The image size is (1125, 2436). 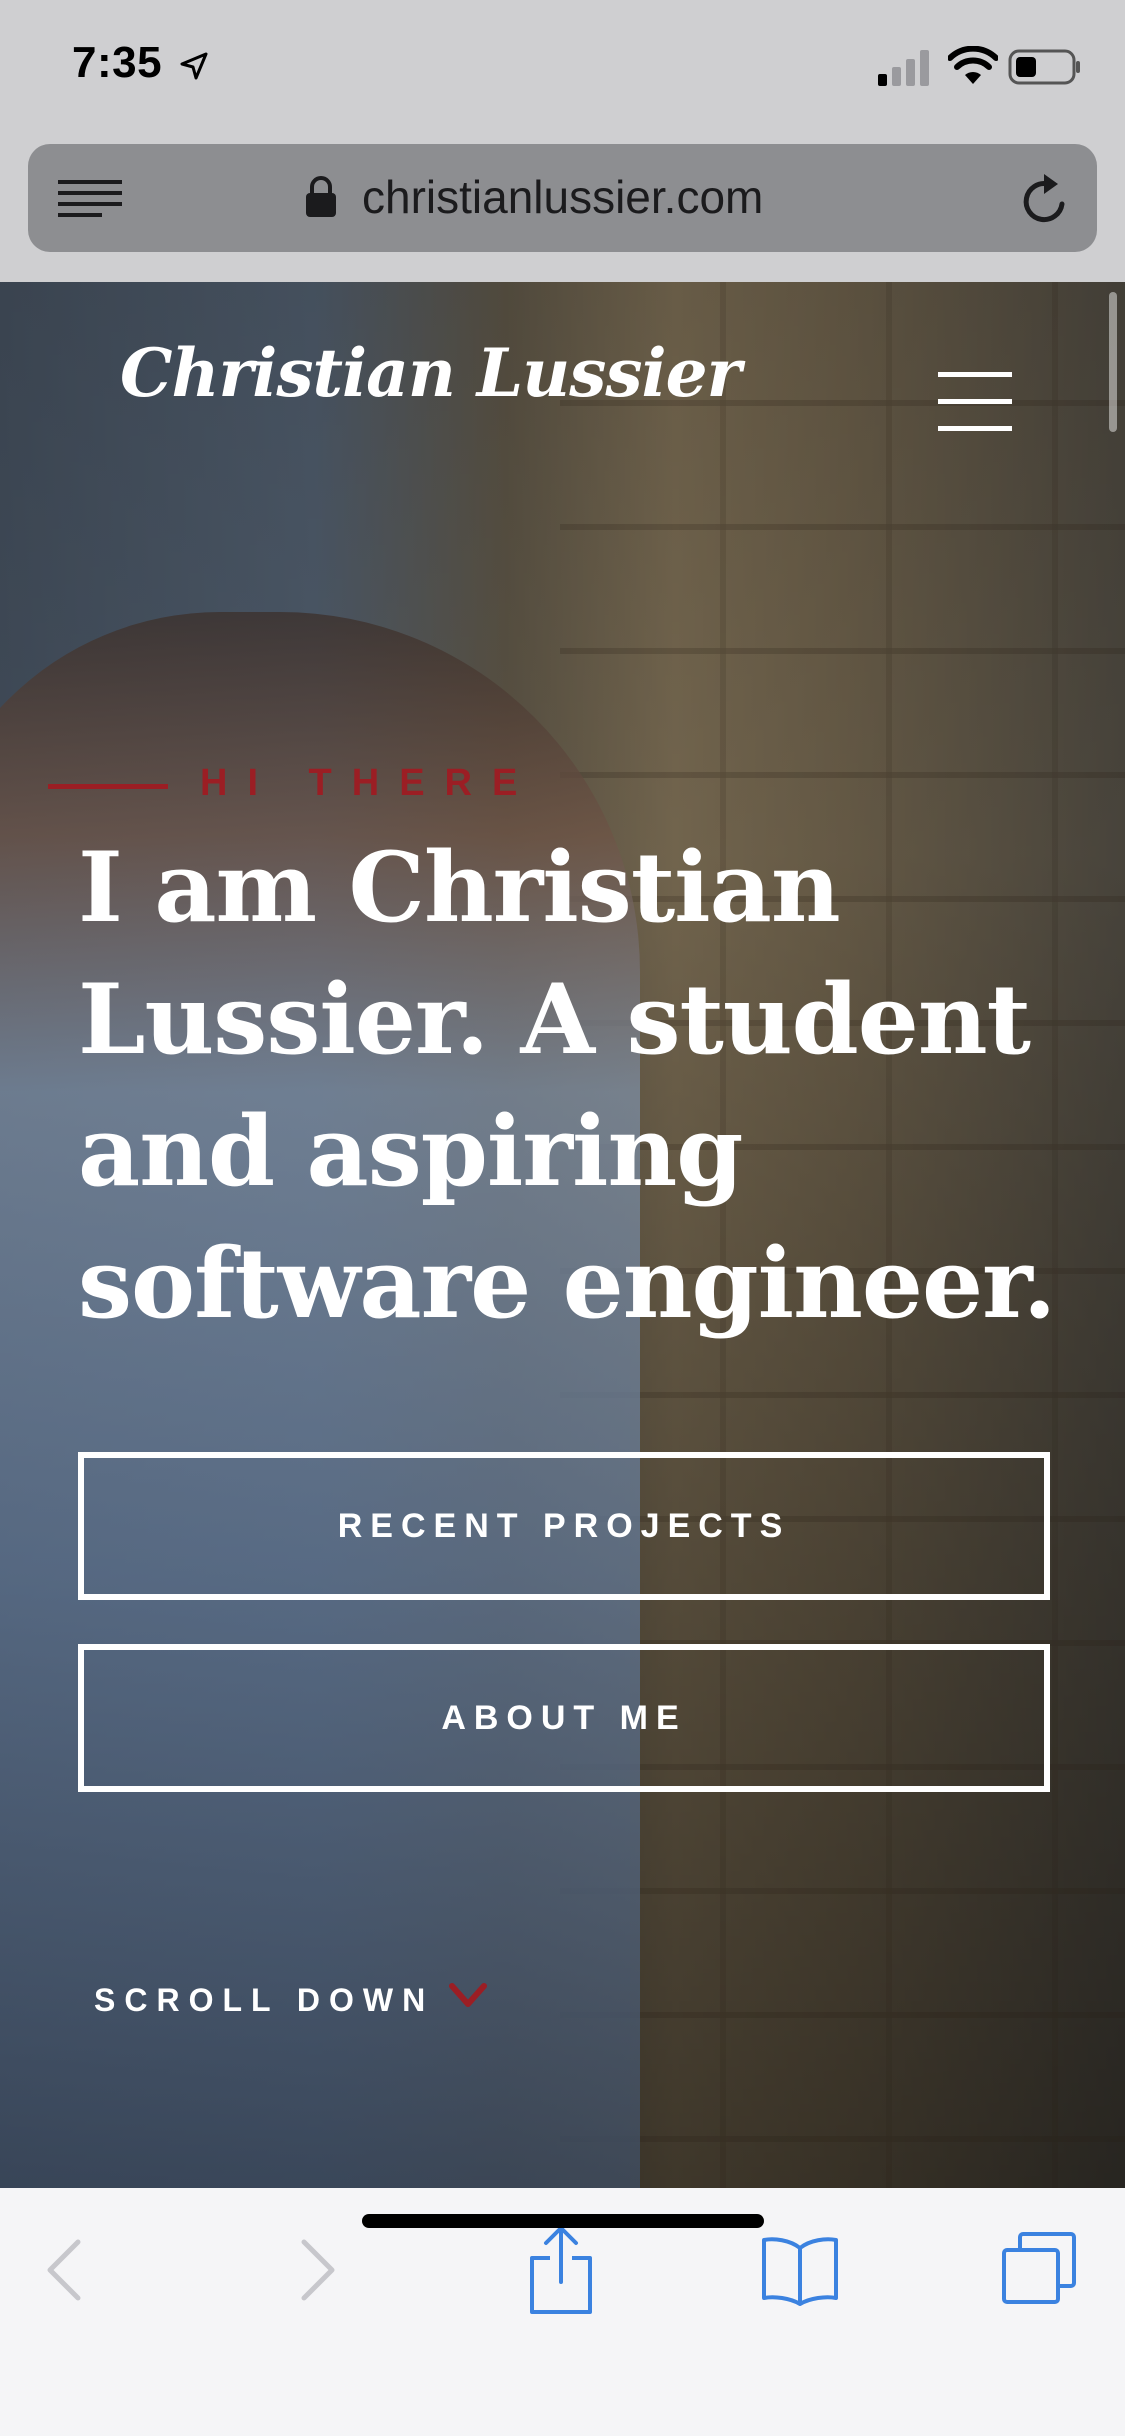 What do you see at coordinates (800, 2270) in the screenshot?
I see `bookmarks-icon` at bounding box center [800, 2270].